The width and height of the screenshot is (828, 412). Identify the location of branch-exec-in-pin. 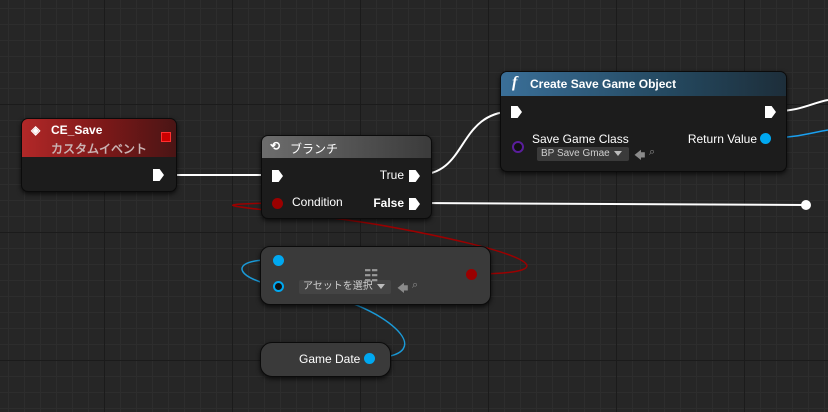
(277, 176).